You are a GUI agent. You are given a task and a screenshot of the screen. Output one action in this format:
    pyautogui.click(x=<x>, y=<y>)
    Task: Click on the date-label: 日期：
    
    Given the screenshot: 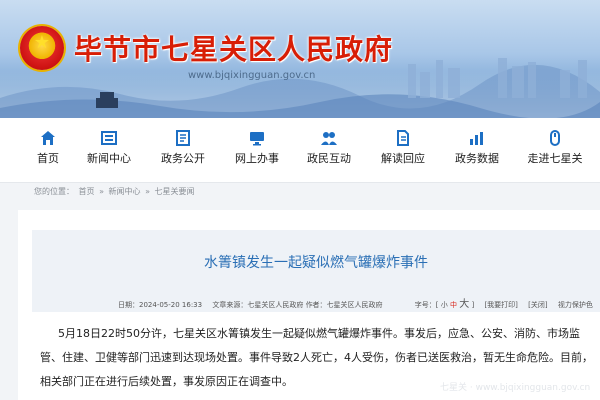 What is the action you would take?
    pyautogui.click(x=128, y=305)
    